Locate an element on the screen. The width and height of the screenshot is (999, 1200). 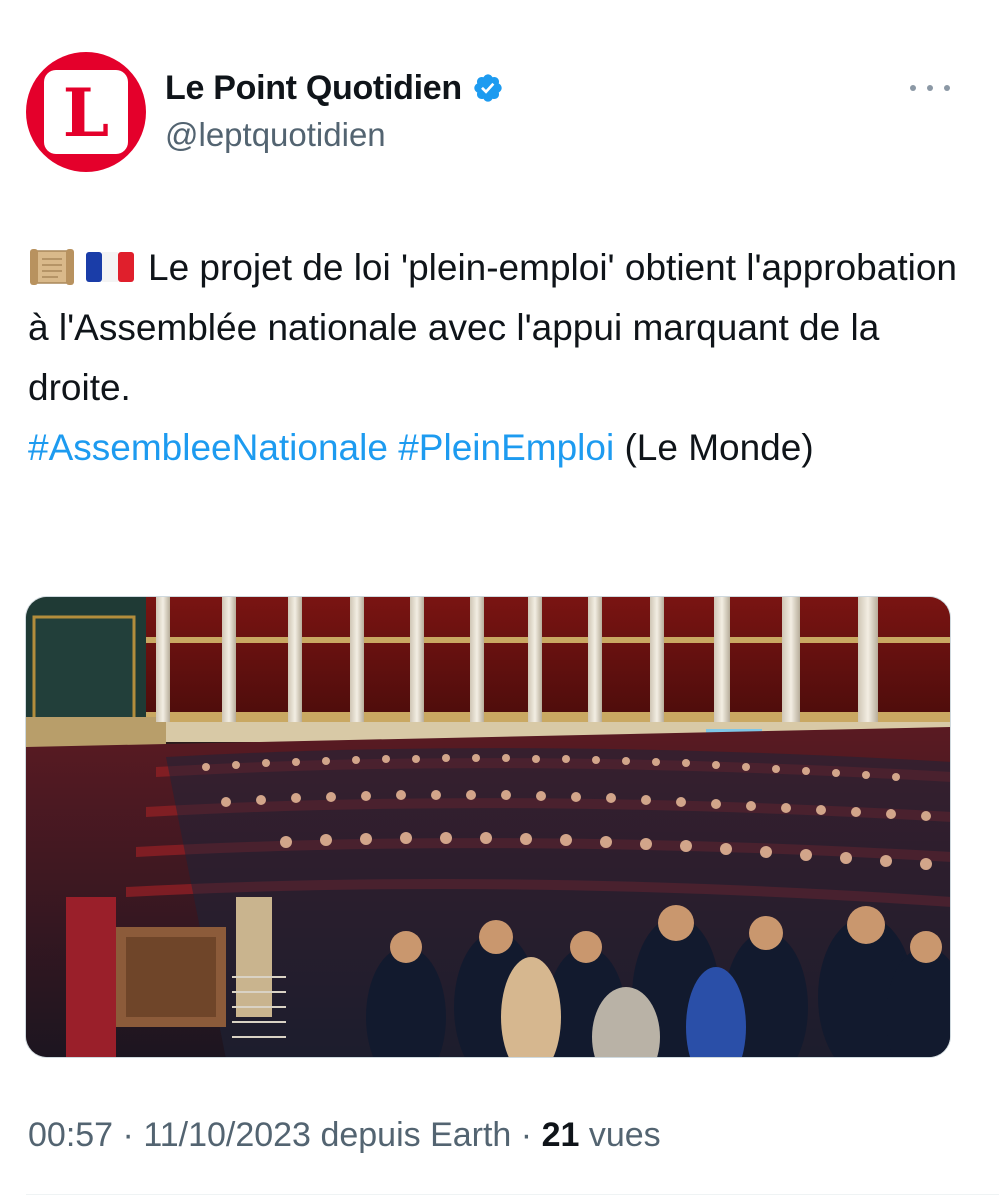
views-label: vues is located at coordinates (624, 1135).